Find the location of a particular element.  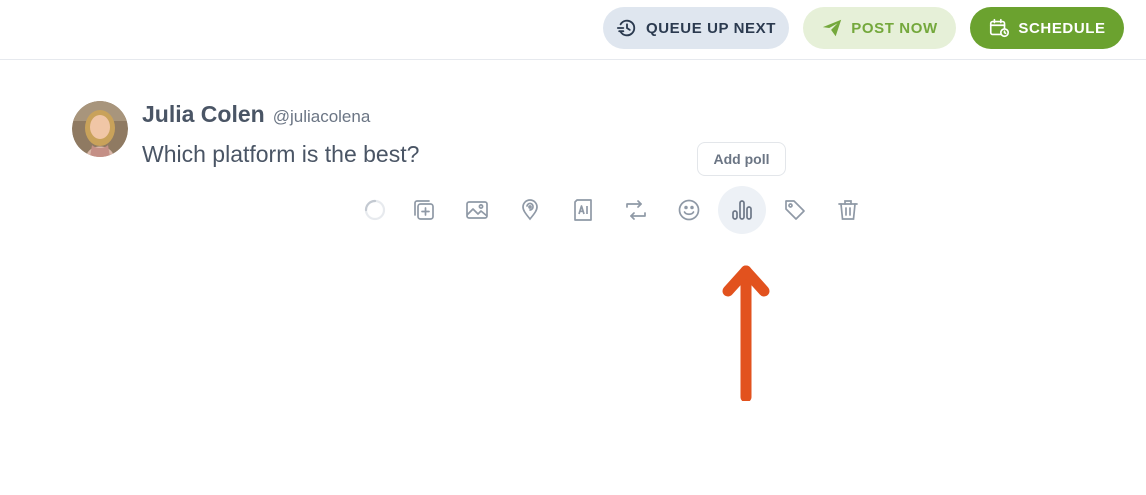

author-name: Julia Colen is located at coordinates (203, 114).